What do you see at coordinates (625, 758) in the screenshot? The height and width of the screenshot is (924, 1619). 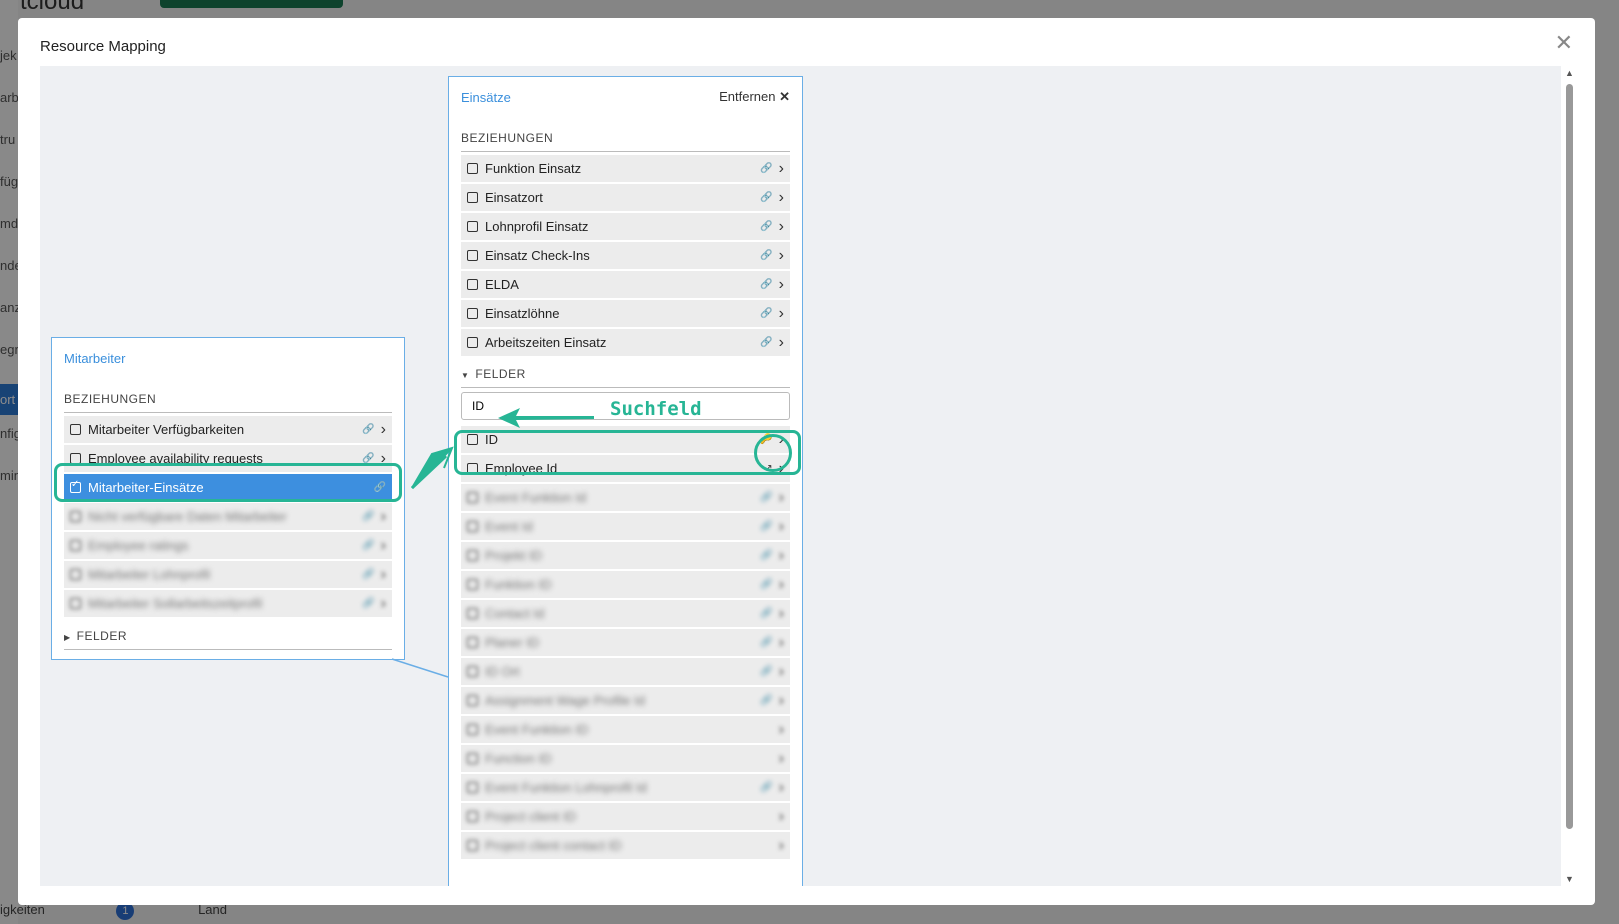 I see `list-item: Function ID ›` at bounding box center [625, 758].